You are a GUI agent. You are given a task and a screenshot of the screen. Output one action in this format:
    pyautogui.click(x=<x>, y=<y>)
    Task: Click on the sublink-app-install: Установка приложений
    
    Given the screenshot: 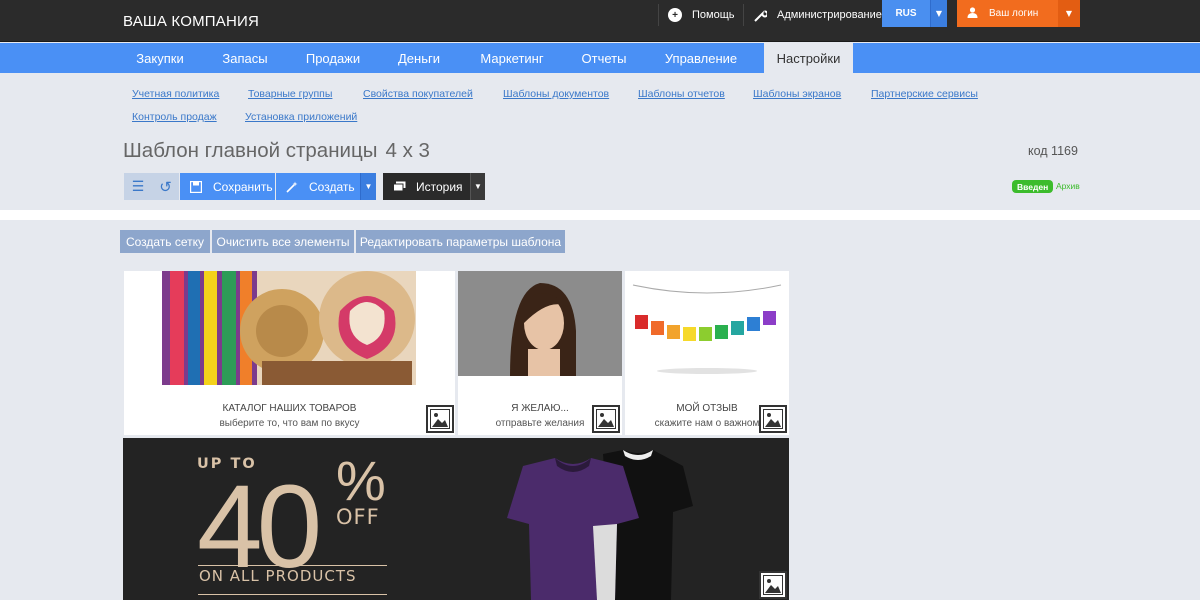 What is the action you would take?
    pyautogui.click(x=301, y=117)
    